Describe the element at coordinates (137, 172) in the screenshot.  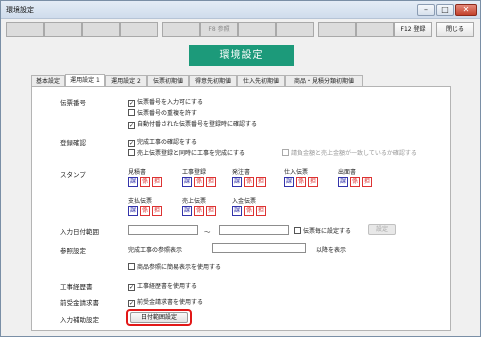
I see `stamp-group-label: 見積書` at that location.